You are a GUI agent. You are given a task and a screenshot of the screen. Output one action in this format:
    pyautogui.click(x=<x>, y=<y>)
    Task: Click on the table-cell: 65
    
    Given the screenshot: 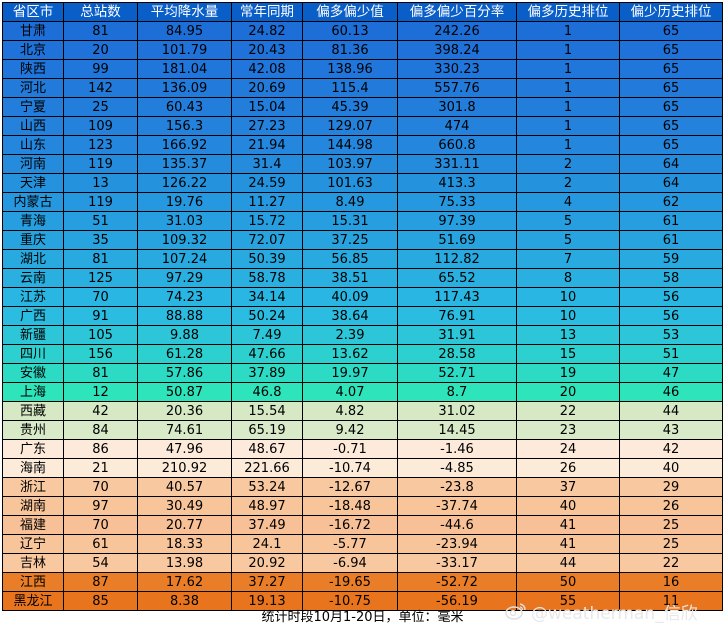 What is the action you would take?
    pyautogui.click(x=671, y=107)
    